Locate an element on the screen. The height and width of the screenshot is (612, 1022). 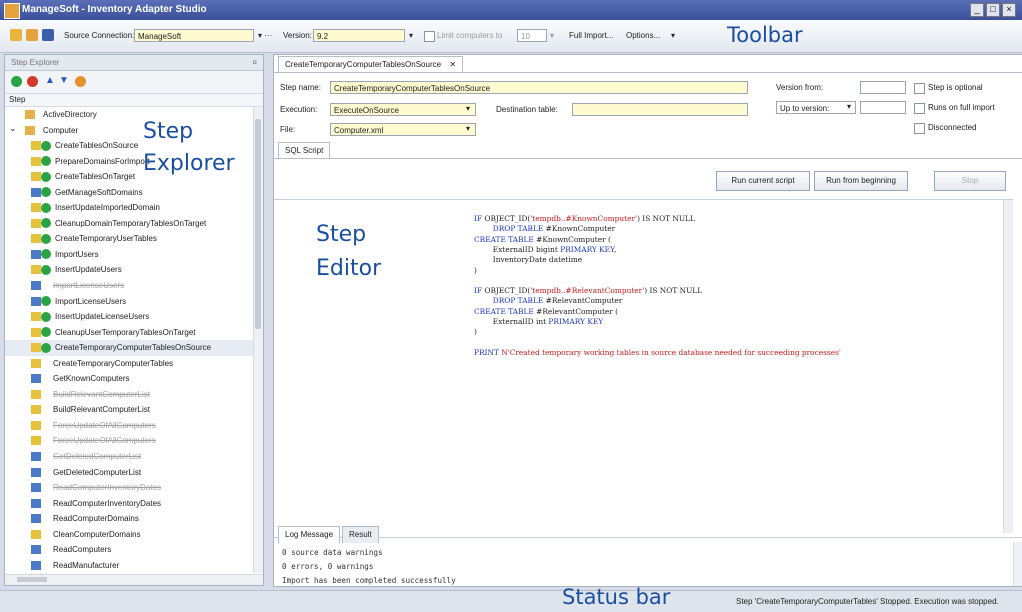
step-tree-item: InsertUpdateImportedDomain is located at coordinates (129, 208).